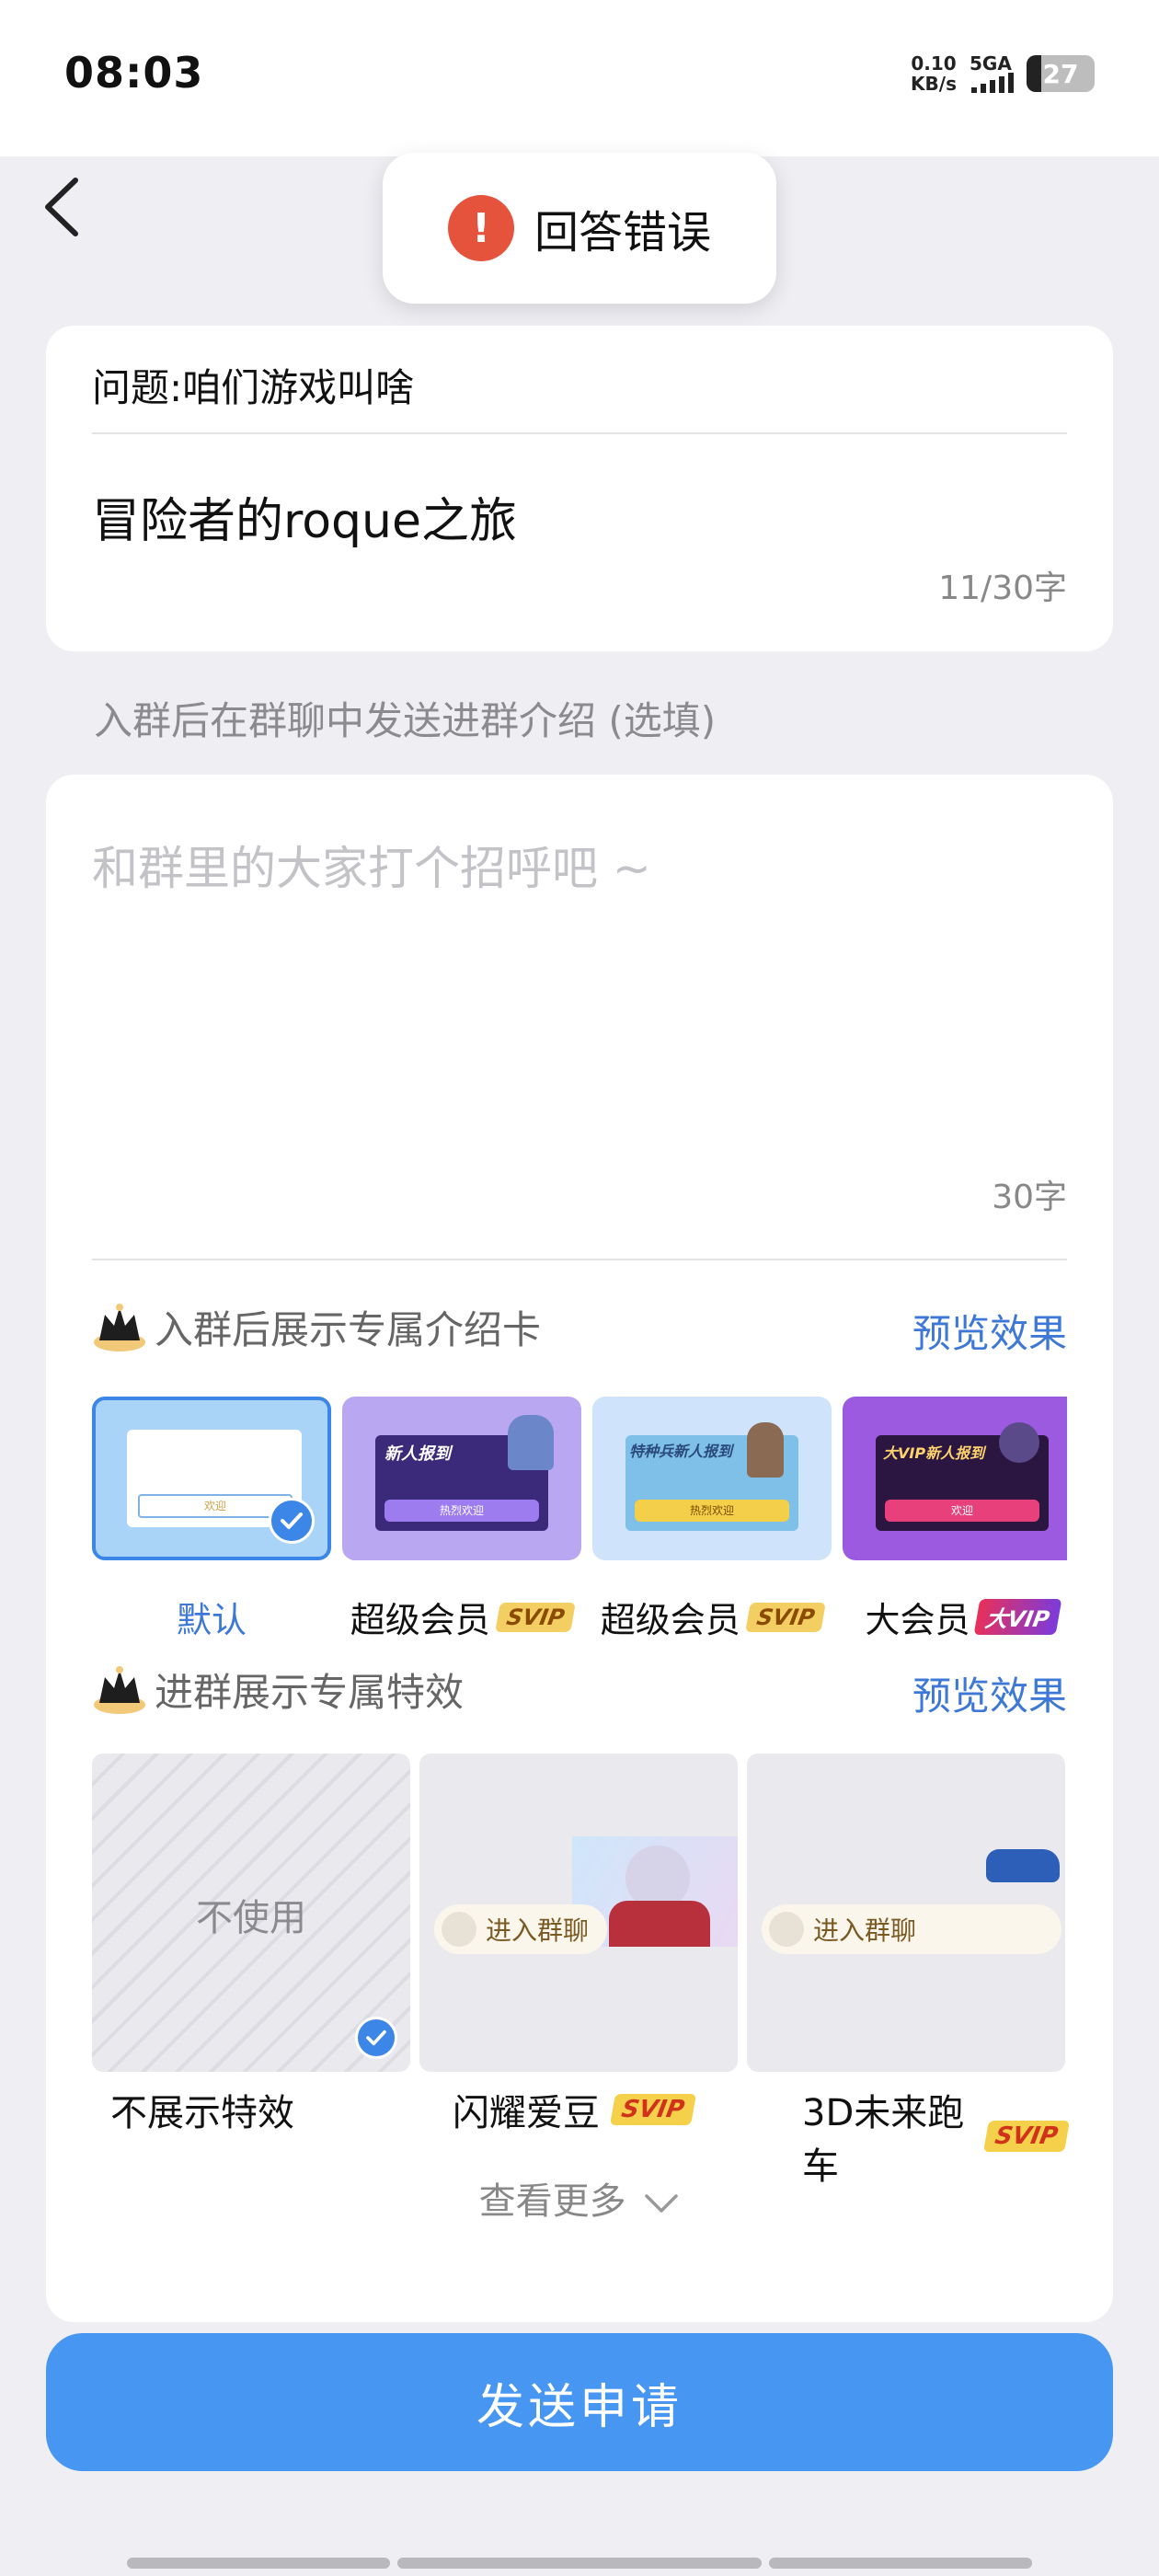 The image size is (1159, 2576). Describe the element at coordinates (480, 228) in the screenshot. I see `exclamation-icon: !` at that location.